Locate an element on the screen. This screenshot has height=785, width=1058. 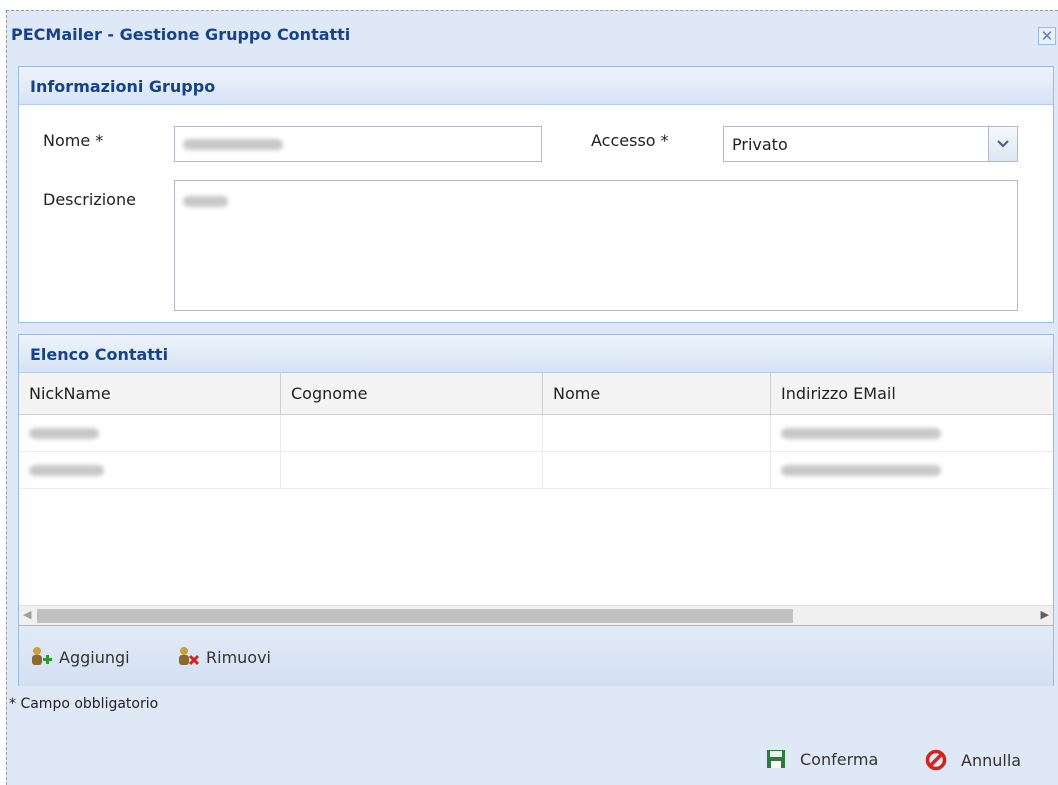
column-header-cognome: Cognome is located at coordinates (412, 393).